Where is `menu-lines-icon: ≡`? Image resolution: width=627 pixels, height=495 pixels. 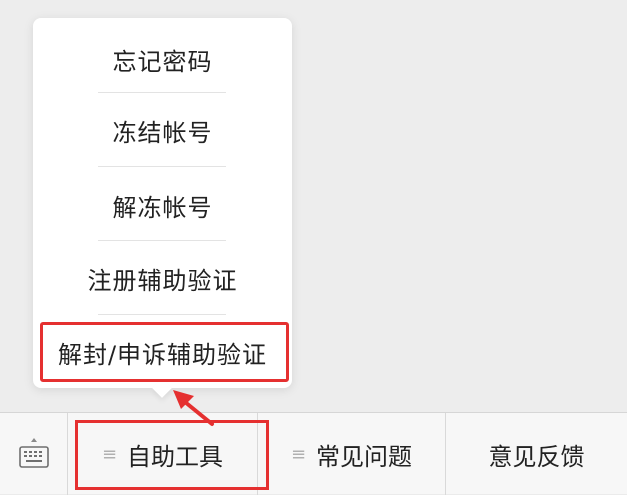
menu-lines-icon: ≡ is located at coordinates (298, 454).